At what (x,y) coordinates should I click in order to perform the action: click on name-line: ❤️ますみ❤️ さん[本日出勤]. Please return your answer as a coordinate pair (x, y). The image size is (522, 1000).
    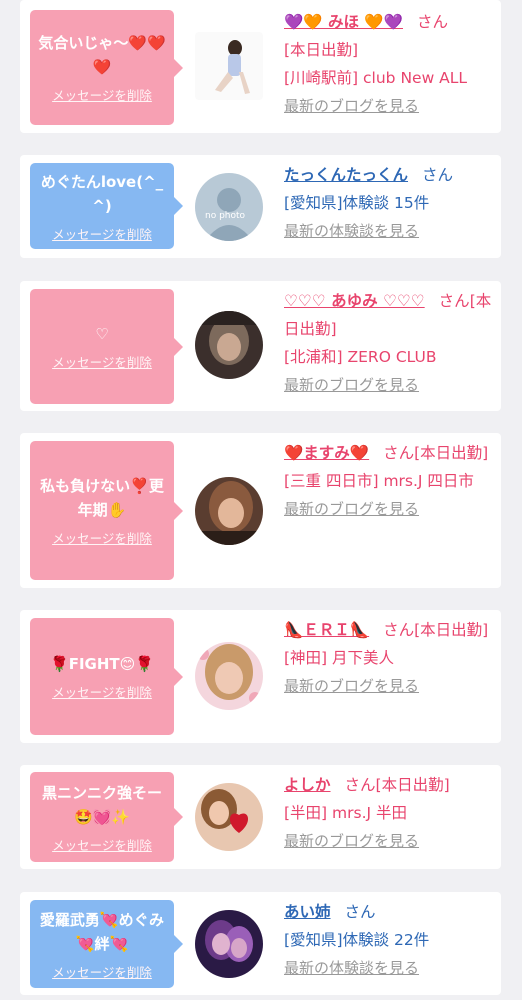
    Looking at the image, I should click on (389, 453).